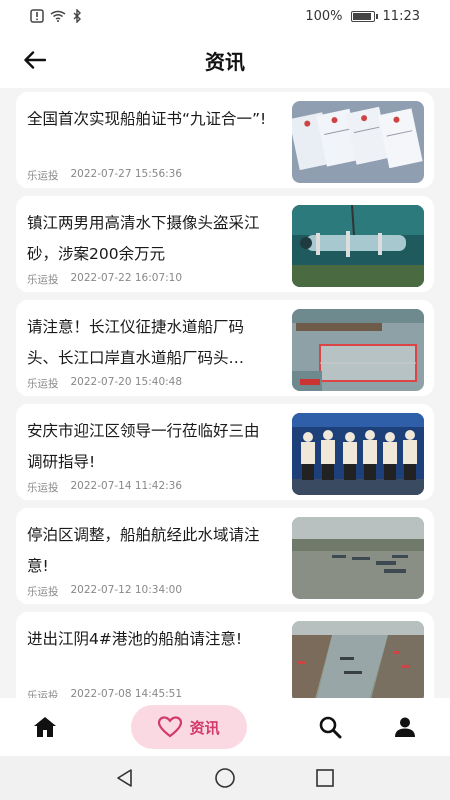 Image resolution: width=450 pixels, height=800 pixels. I want to click on news-time: 2022-07-20 15:40:48, so click(126, 382).